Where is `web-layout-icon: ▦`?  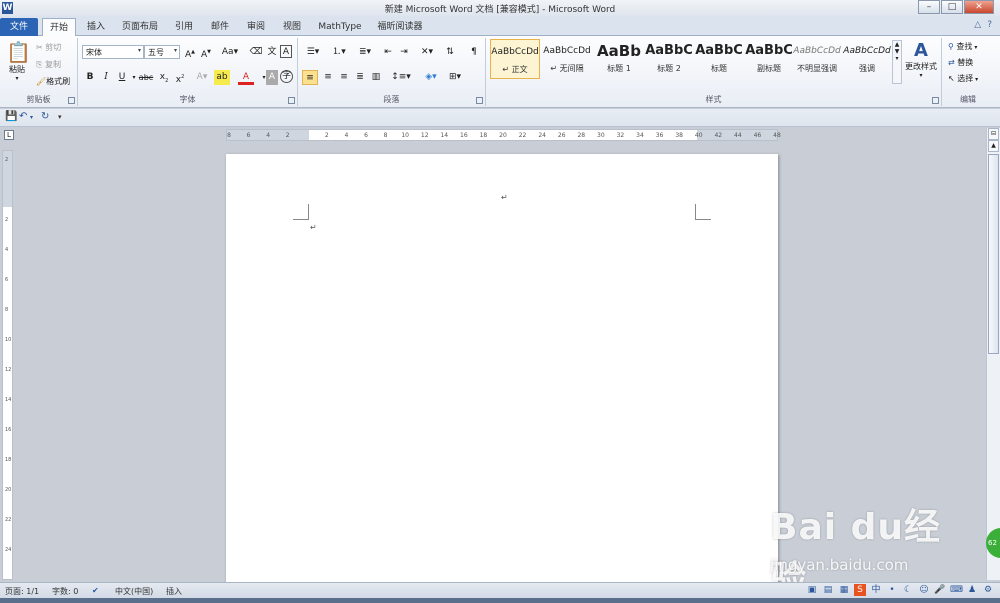
web-layout-icon: ▦ is located at coordinates (844, 590).